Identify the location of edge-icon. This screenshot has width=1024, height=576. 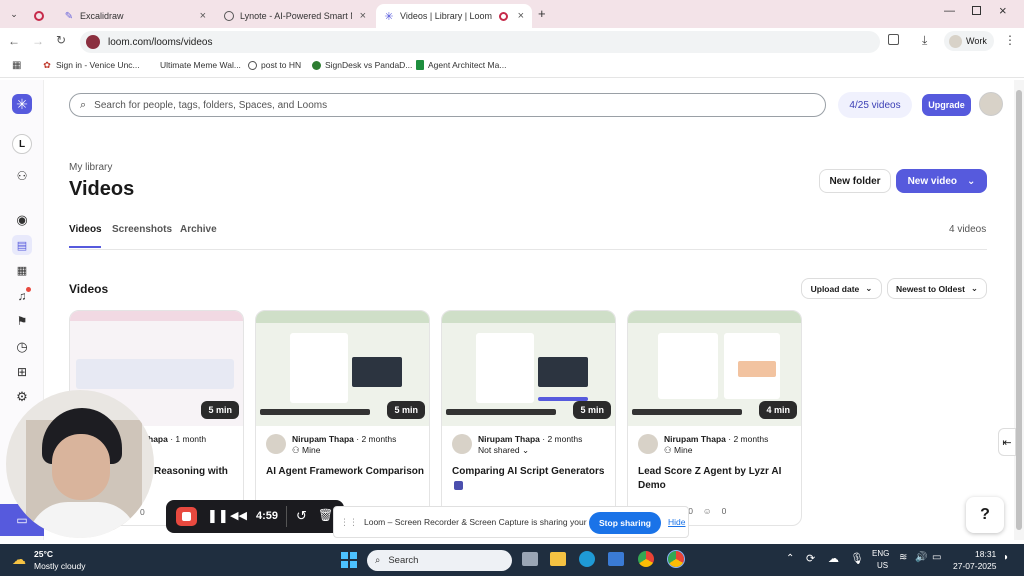
(587, 559).